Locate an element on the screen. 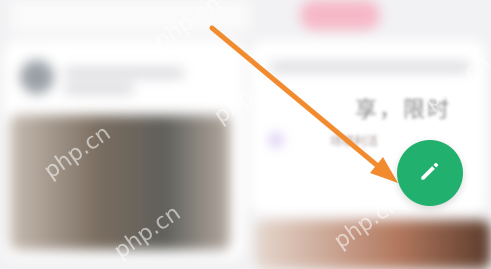 The width and height of the screenshot is (491, 269). avatar is located at coordinates (37, 77).